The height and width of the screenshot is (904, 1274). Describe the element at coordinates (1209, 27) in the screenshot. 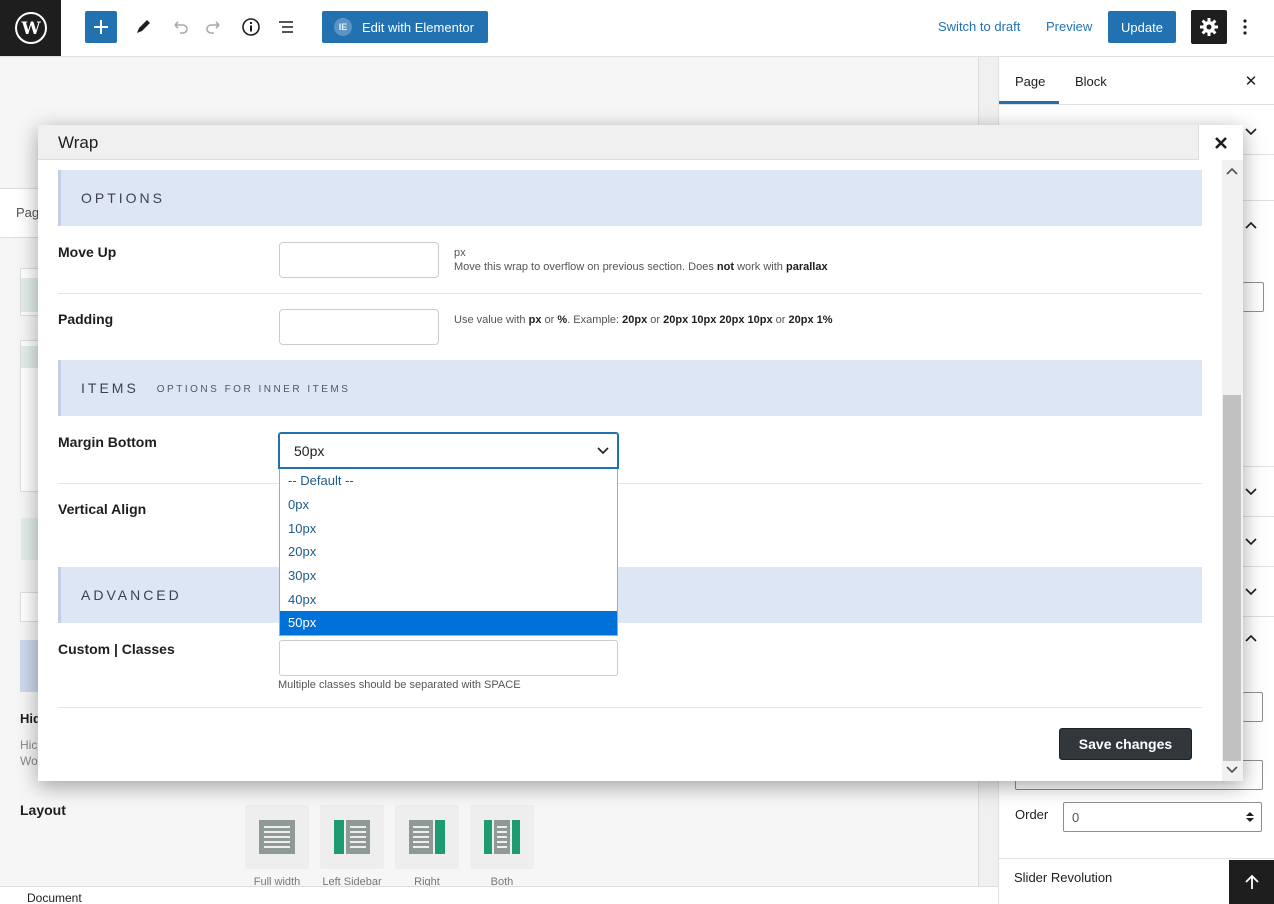

I see `settings-gear-icon` at that location.